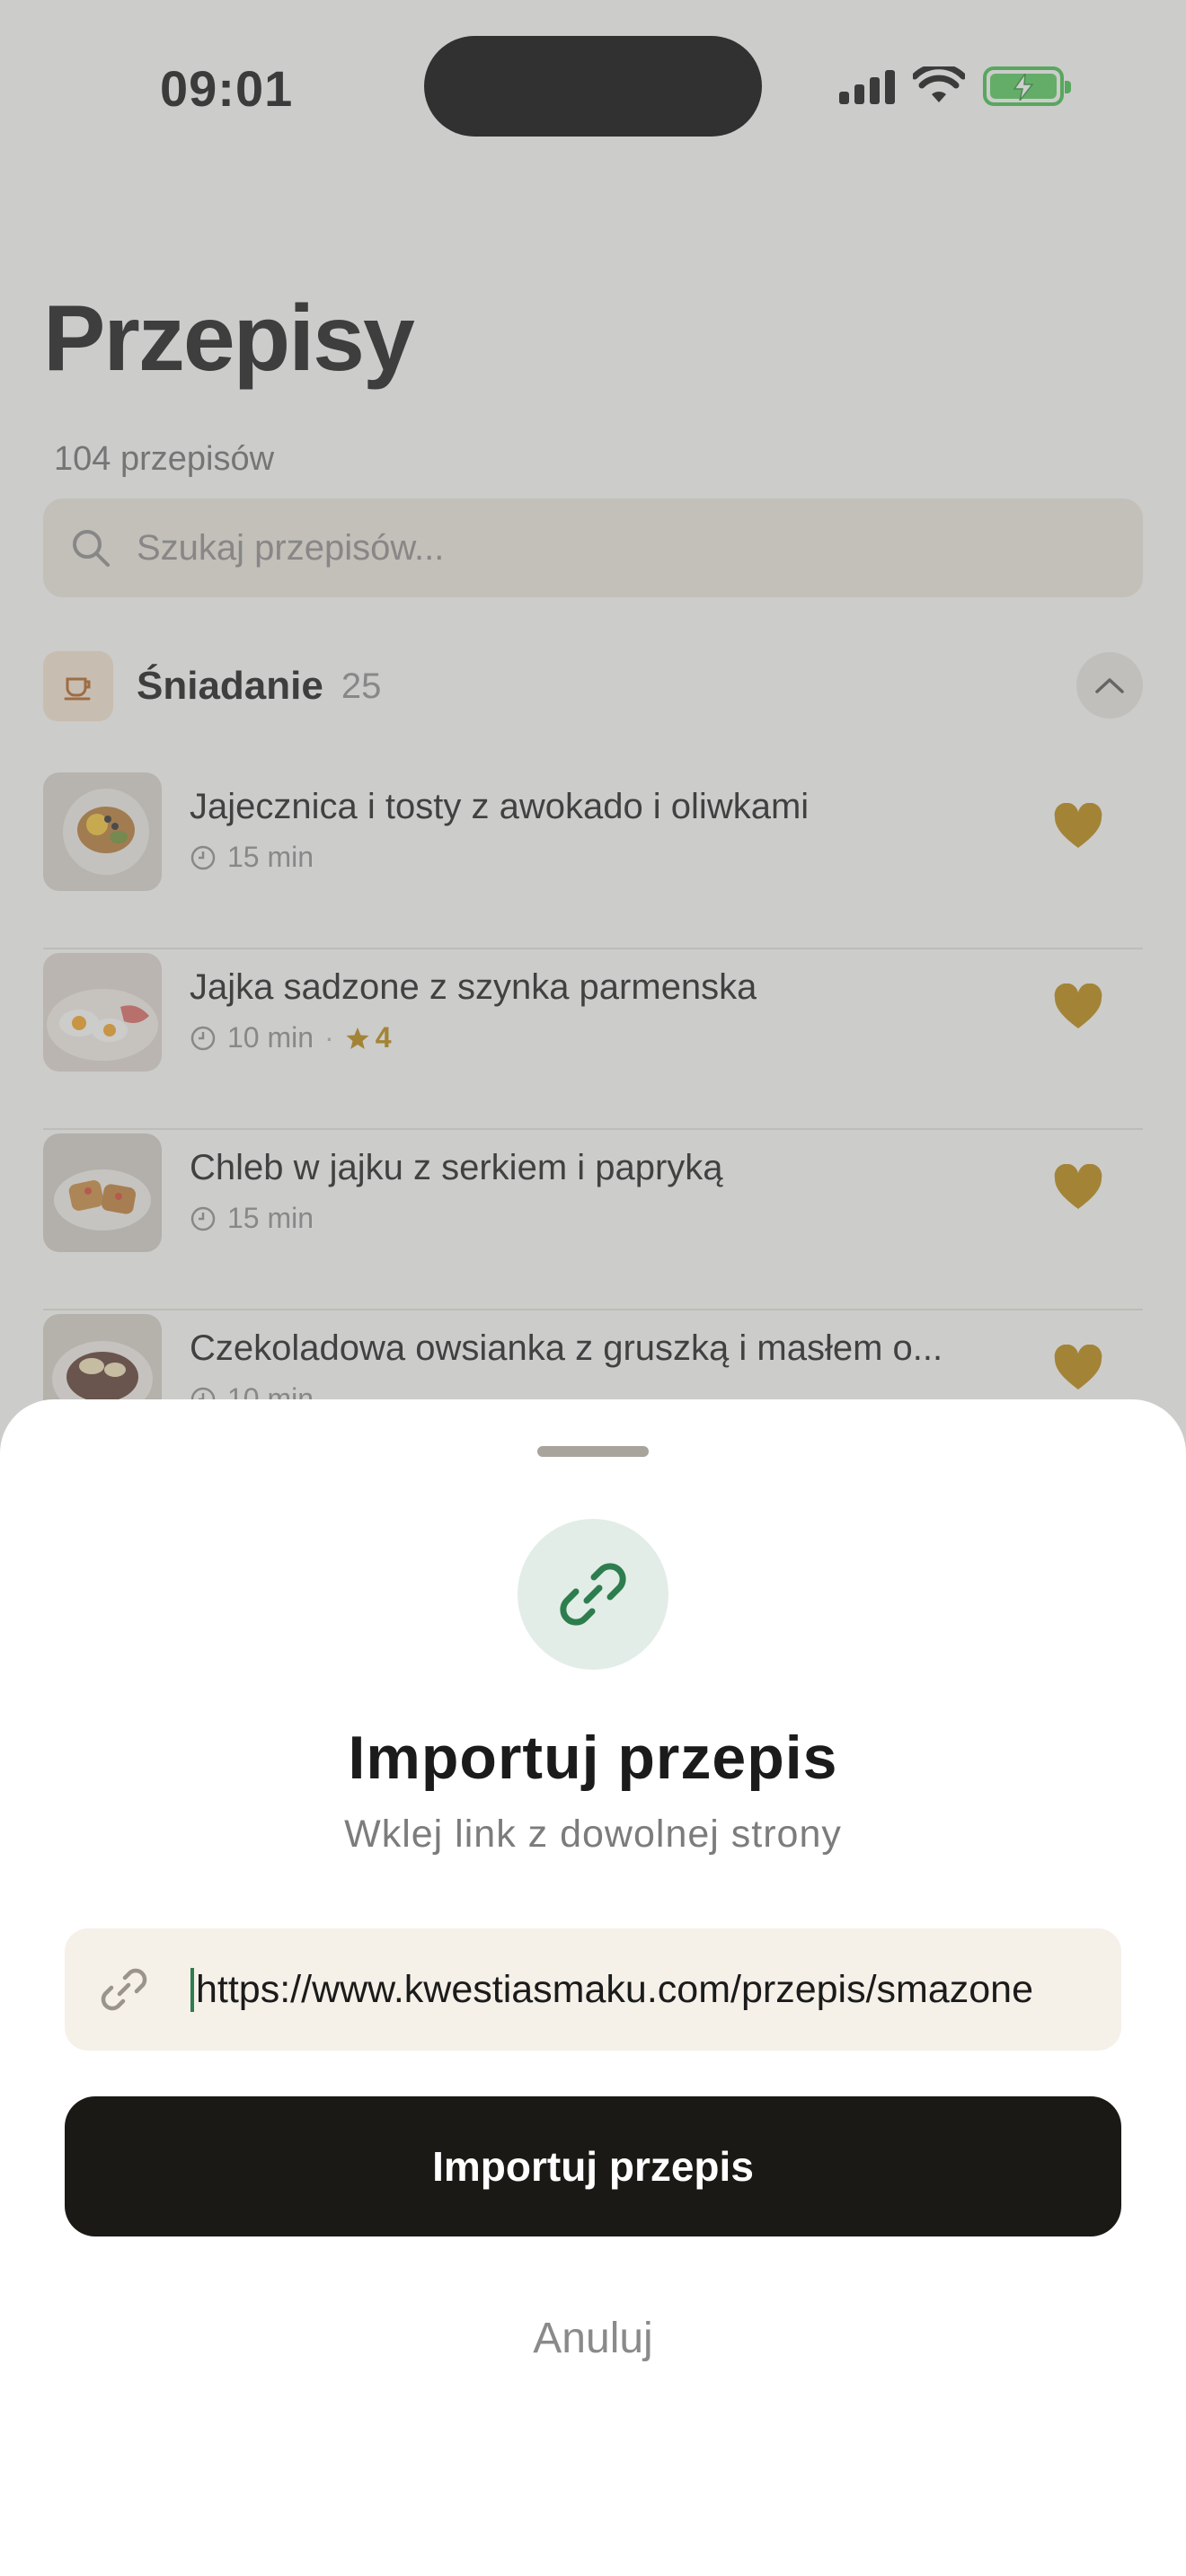 This screenshot has width=1186, height=2576. What do you see at coordinates (593, 1758) in the screenshot?
I see `sheet-title: Importuj przepis` at bounding box center [593, 1758].